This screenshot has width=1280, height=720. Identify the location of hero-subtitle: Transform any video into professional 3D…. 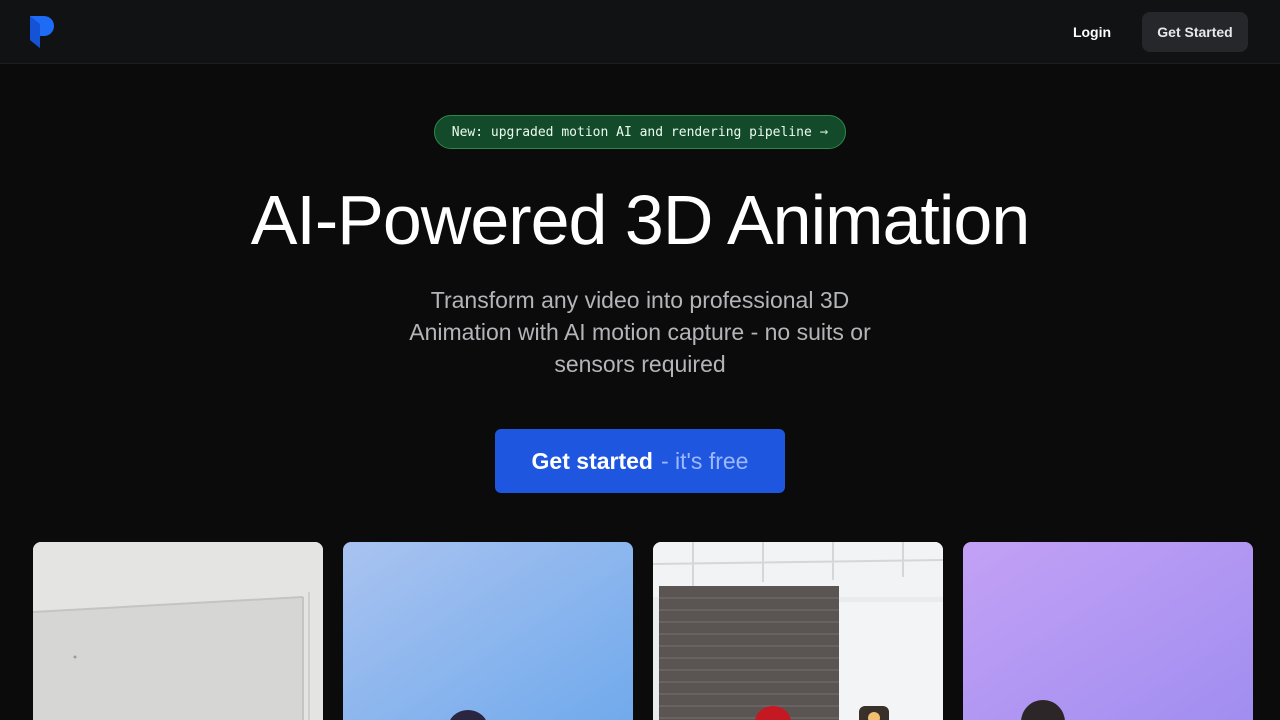
(640, 332).